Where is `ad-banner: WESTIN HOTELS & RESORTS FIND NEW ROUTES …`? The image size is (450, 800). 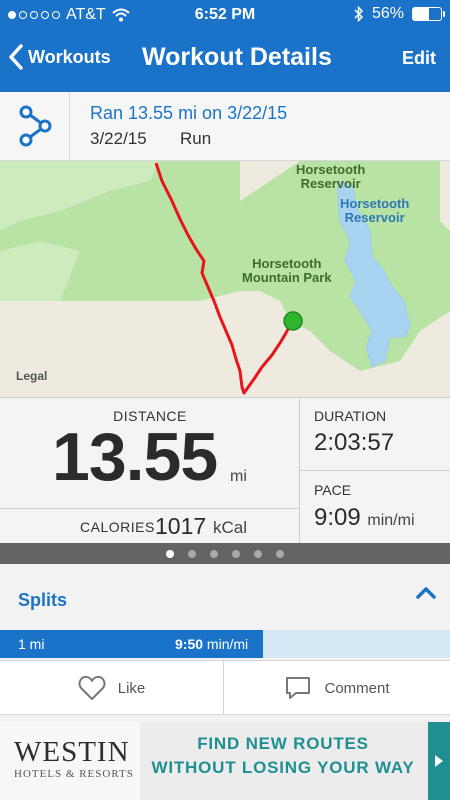 ad-banner: WESTIN HOTELS & RESORTS FIND NEW ROUTES … is located at coordinates (225, 761).